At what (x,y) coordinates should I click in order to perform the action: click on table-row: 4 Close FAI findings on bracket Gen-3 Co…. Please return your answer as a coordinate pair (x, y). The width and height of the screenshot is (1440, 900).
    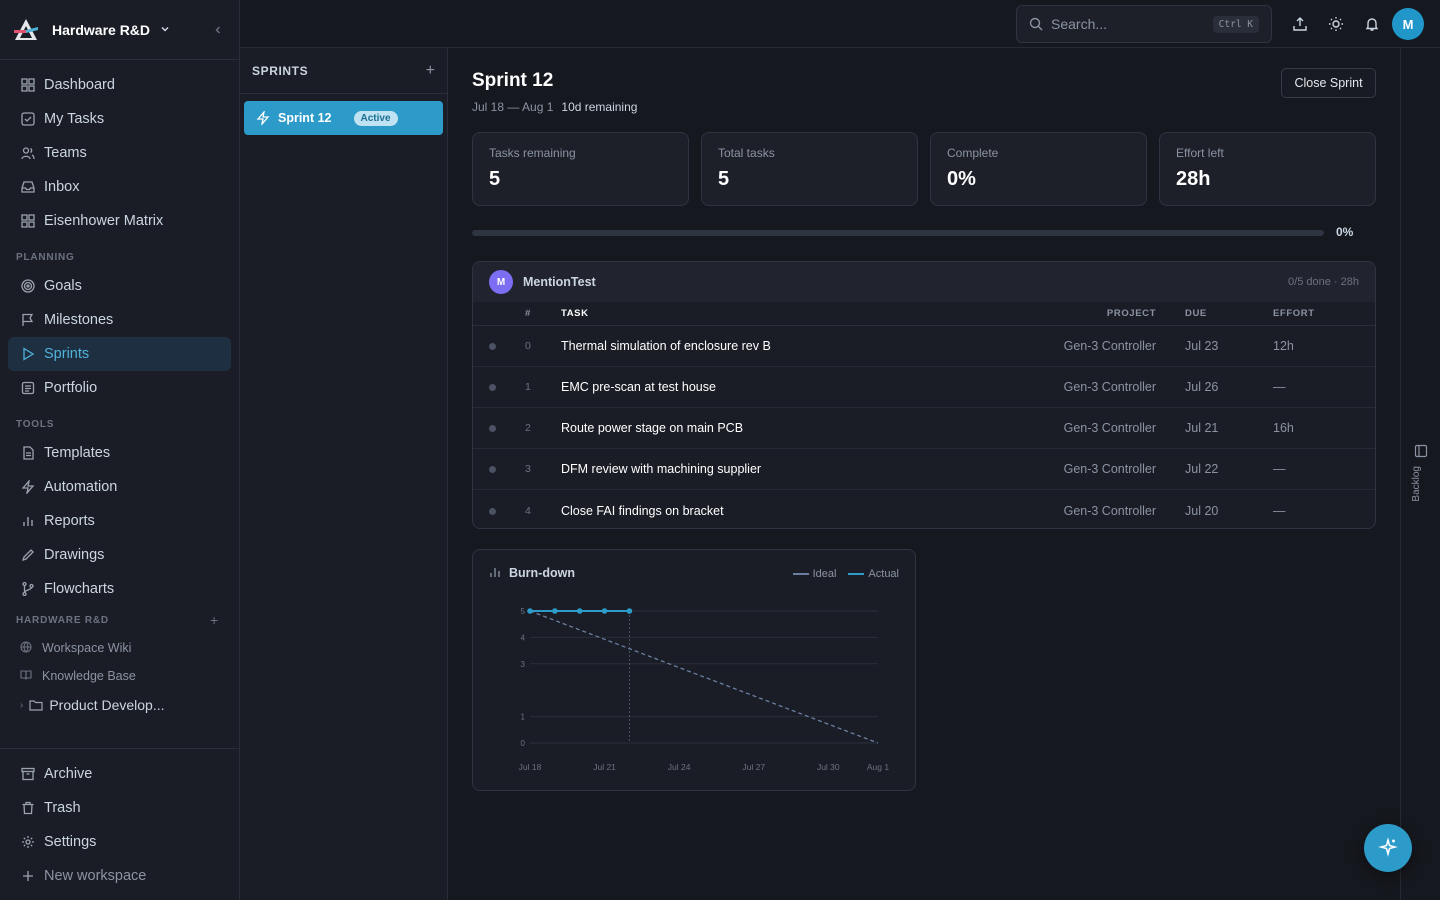
    Looking at the image, I should click on (924, 509).